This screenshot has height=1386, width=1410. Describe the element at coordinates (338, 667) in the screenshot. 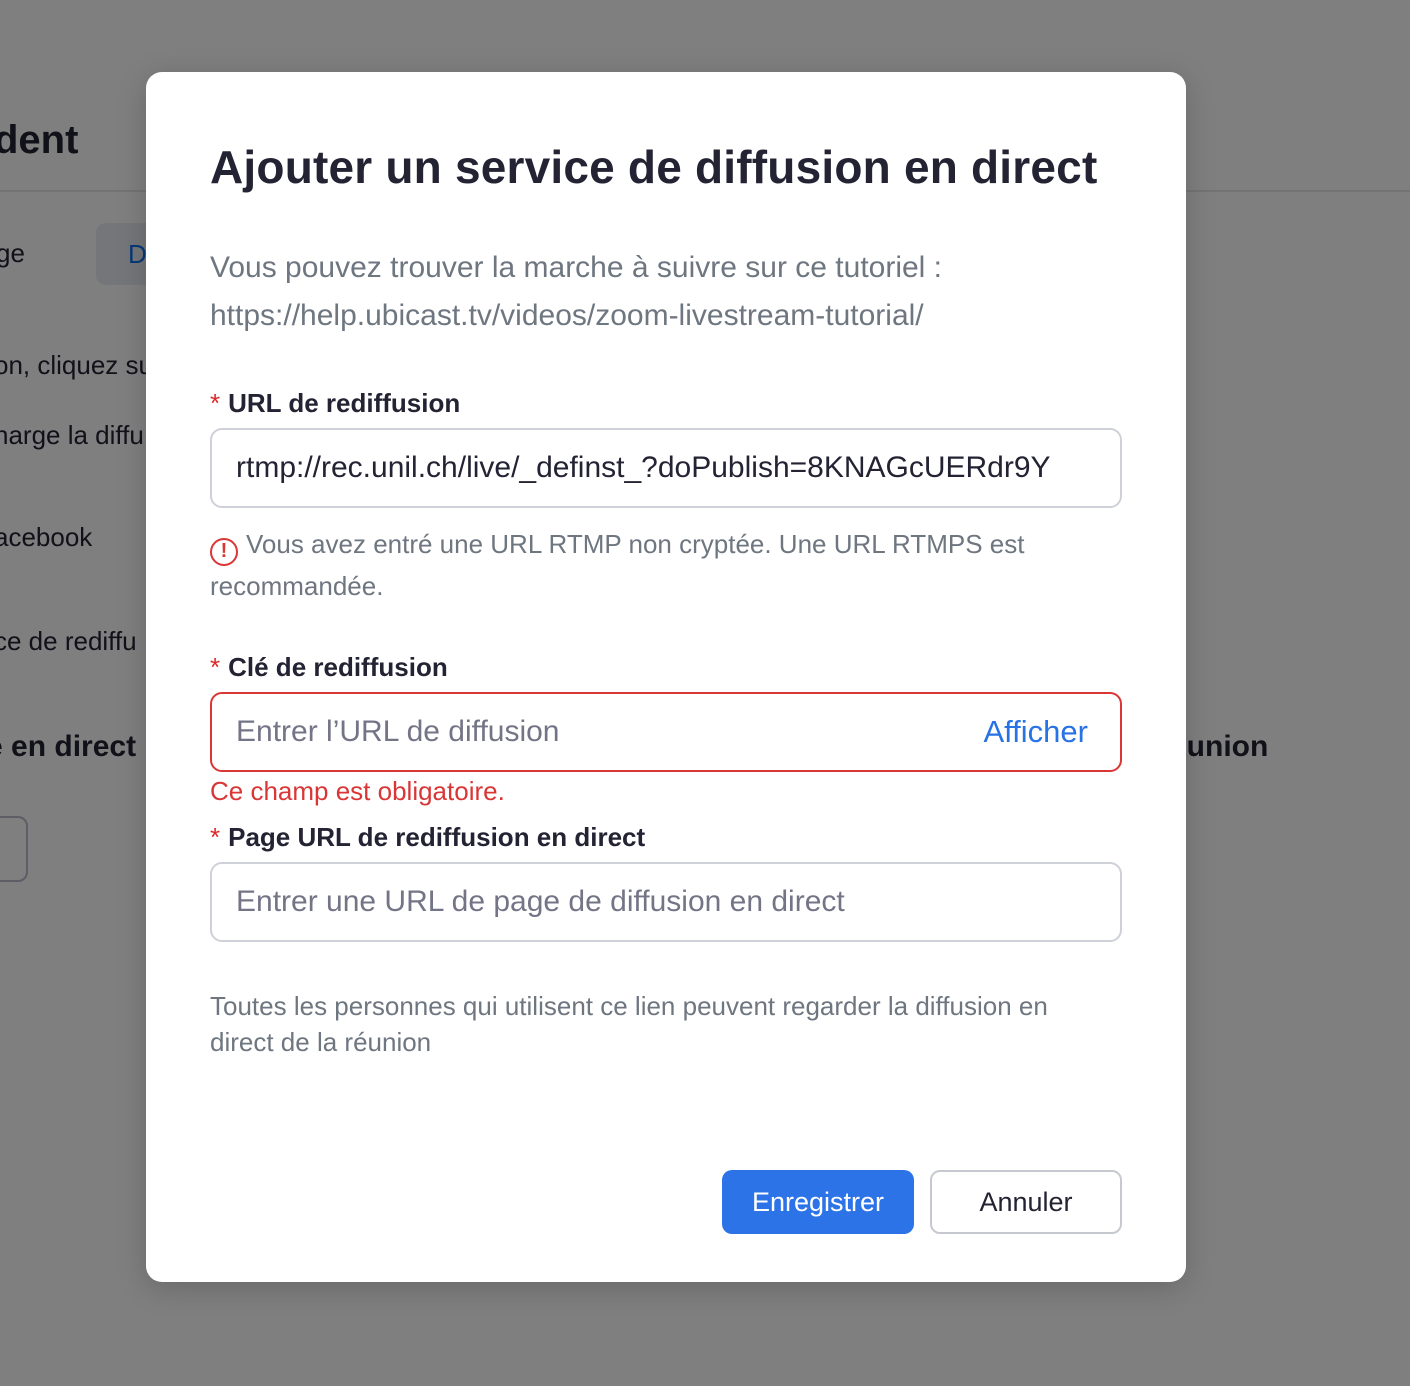

I see `stream-key-label-text: Clé de rediffusion` at that location.